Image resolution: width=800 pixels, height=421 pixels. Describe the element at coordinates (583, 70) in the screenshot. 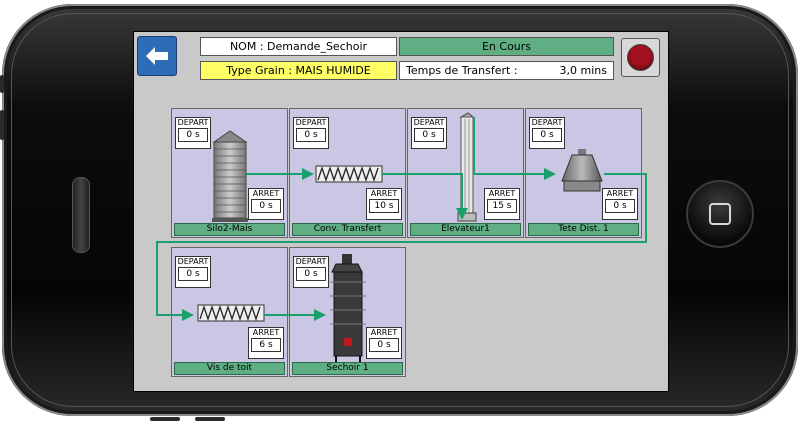

I see `transfer-time-value: 3,0 mins` at that location.